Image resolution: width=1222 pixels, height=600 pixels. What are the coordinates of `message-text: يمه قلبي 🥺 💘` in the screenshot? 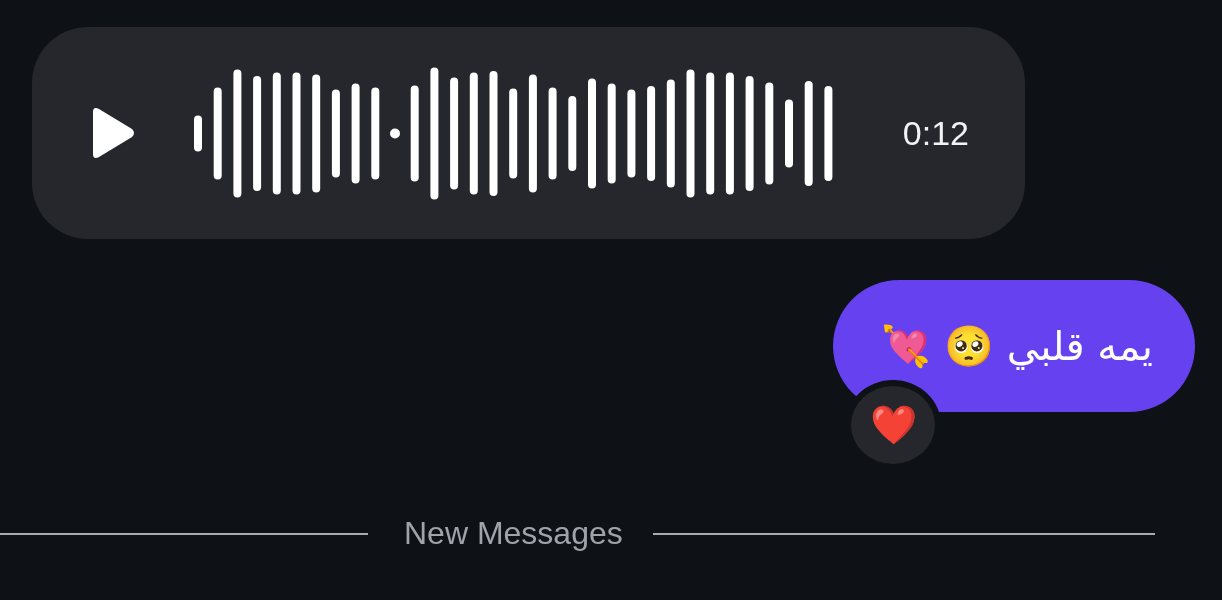 It's located at (1017, 346).